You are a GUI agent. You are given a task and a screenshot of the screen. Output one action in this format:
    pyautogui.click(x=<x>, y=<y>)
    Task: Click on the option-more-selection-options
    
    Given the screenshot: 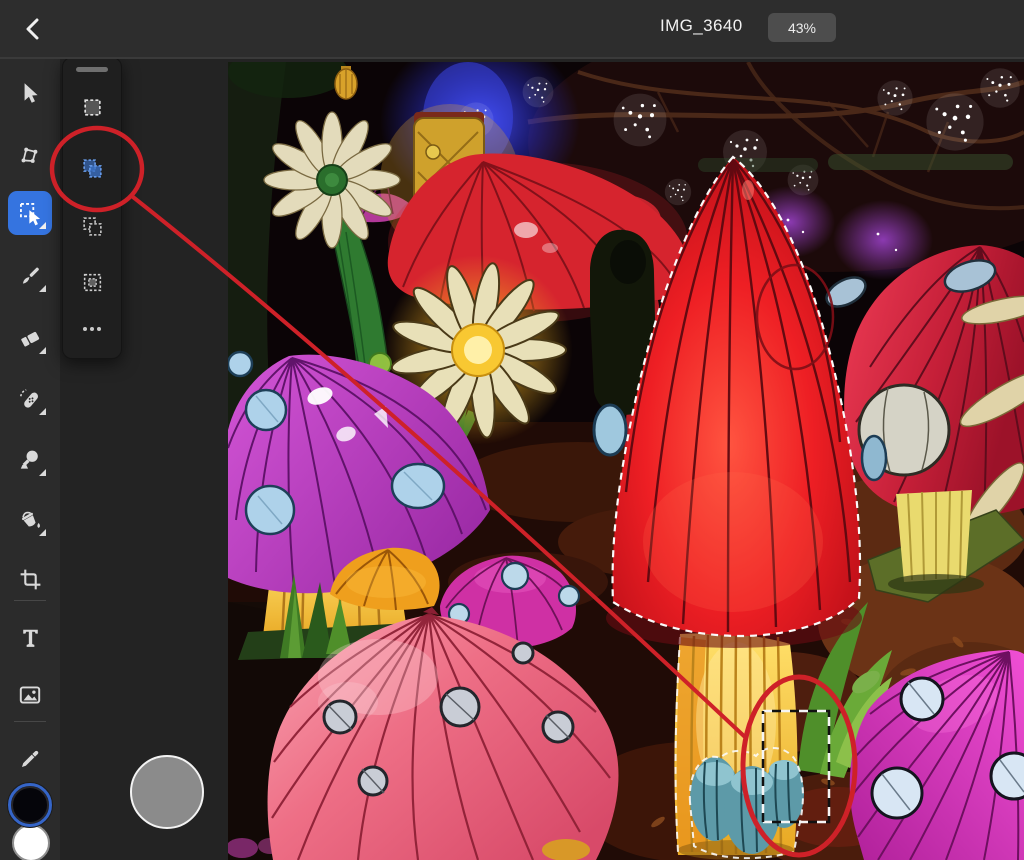 What is the action you would take?
    pyautogui.click(x=92, y=329)
    